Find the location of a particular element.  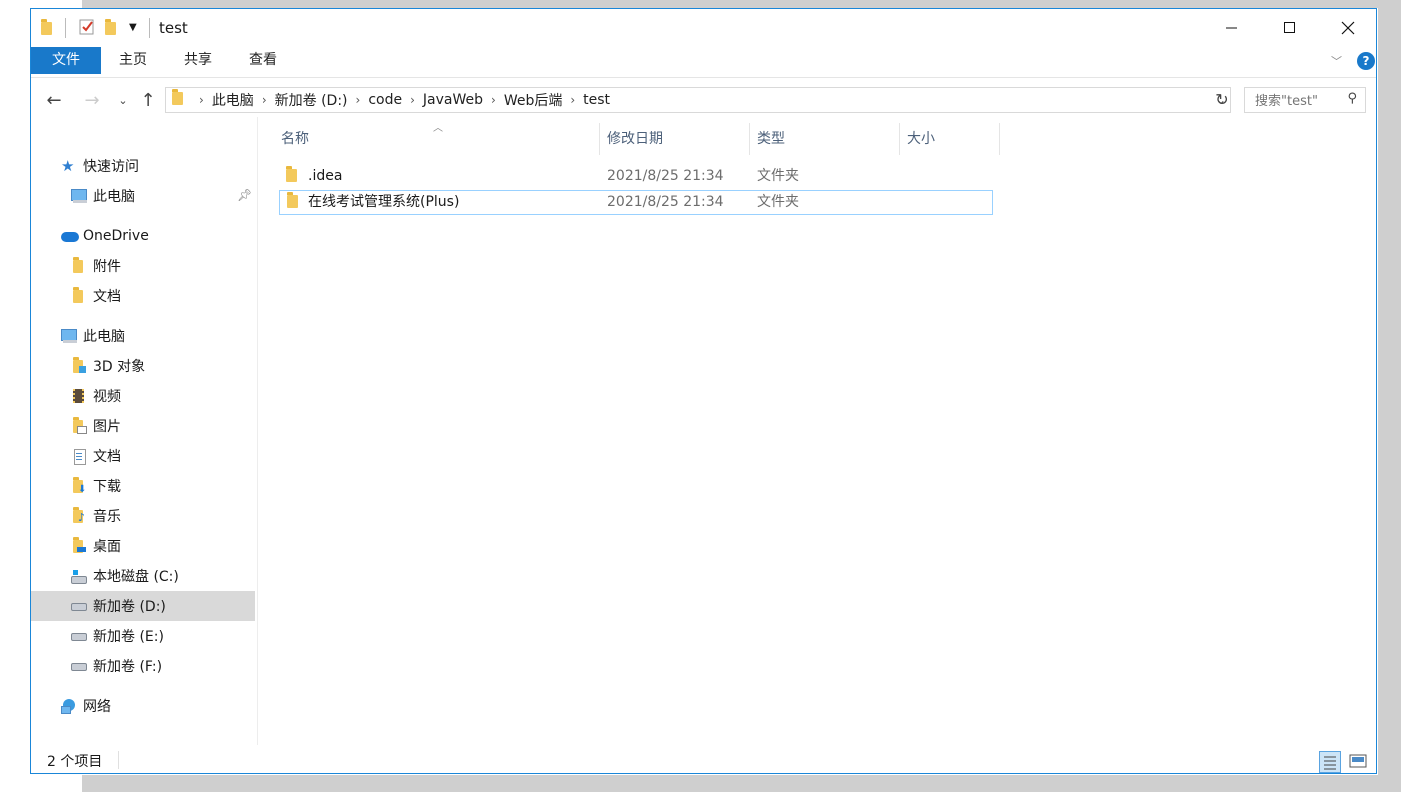

up-arrow-icon: ↑ is located at coordinates (148, 100).